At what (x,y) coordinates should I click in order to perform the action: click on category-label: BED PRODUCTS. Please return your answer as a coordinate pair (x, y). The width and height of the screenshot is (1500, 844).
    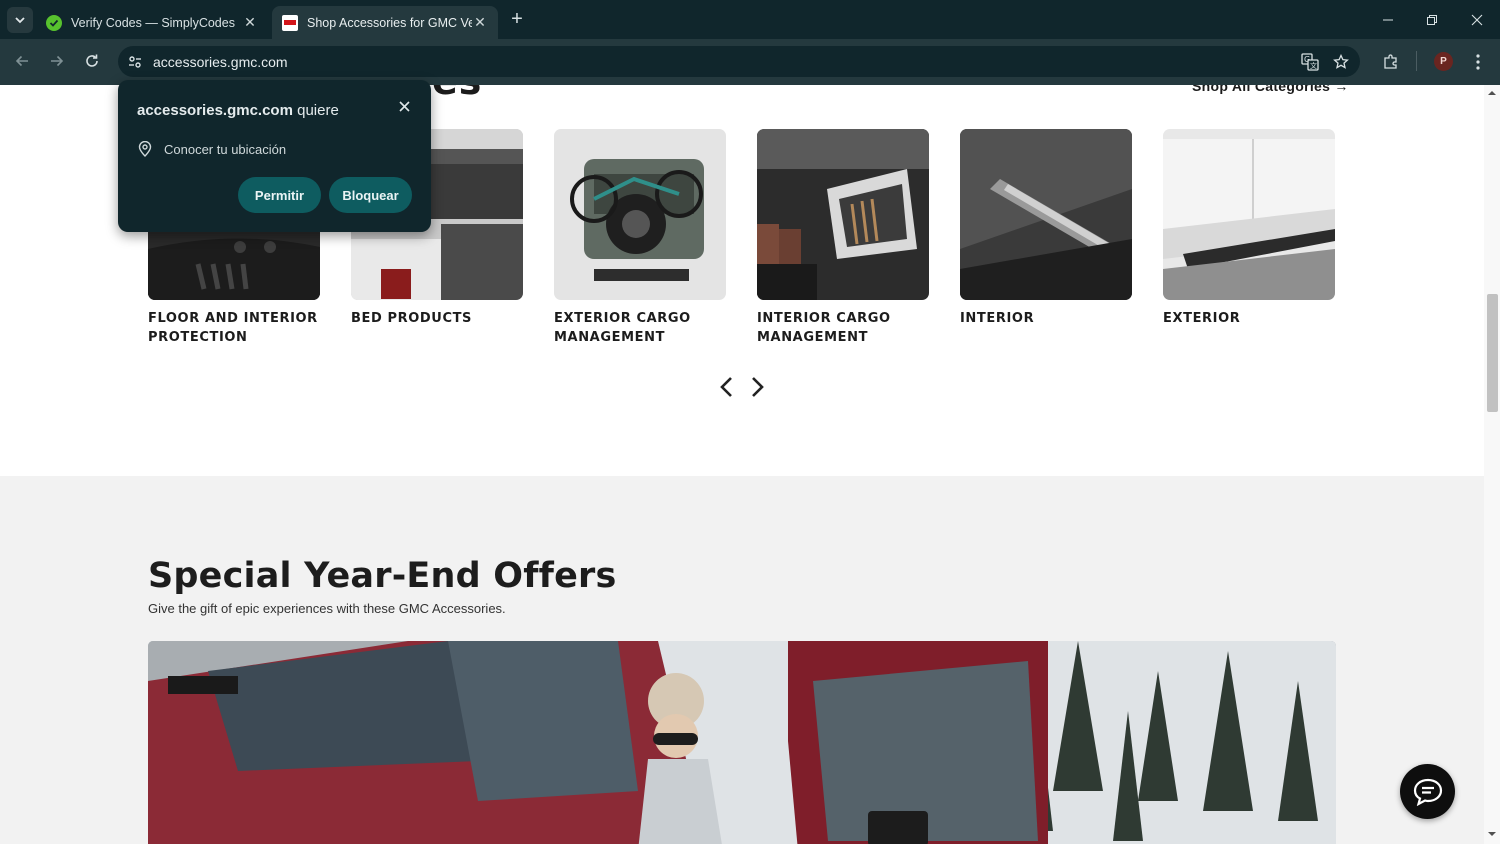
    Looking at the image, I should click on (437, 318).